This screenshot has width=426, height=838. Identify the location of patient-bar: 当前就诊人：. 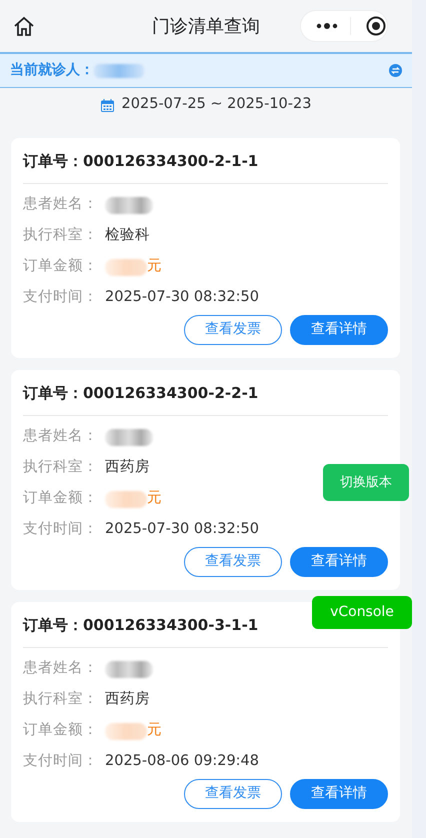
(206, 70).